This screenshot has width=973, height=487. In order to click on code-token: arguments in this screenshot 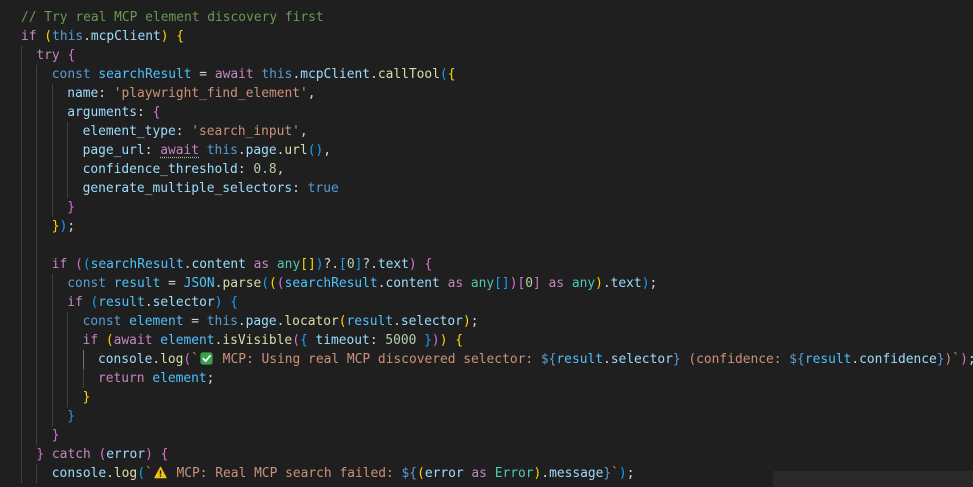, I will do `click(102, 112)`.